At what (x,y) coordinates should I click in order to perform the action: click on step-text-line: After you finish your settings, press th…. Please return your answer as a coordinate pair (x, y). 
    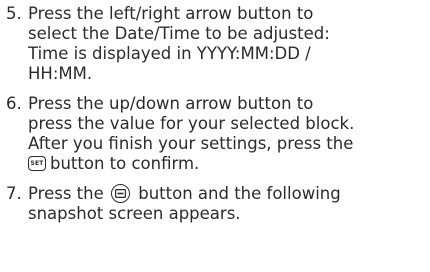
    Looking at the image, I should click on (191, 143).